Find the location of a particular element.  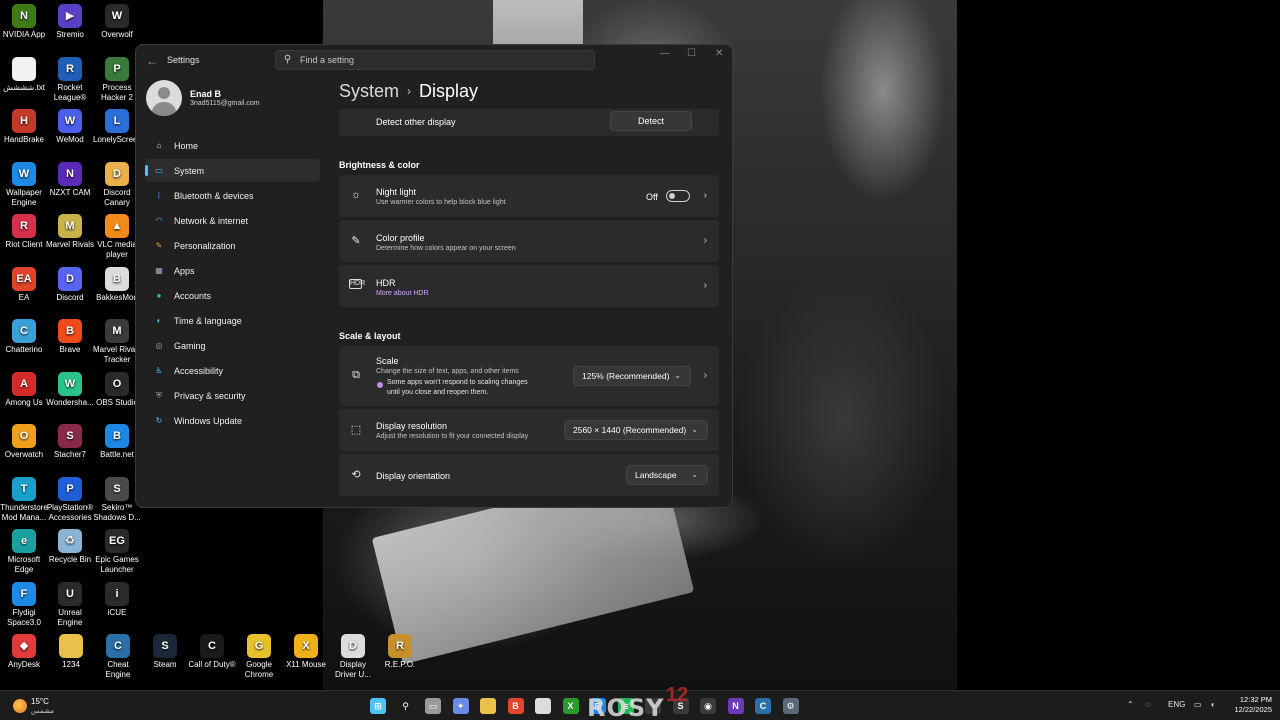

hdr-learn-more-link: More about HDR is located at coordinates (402, 293).